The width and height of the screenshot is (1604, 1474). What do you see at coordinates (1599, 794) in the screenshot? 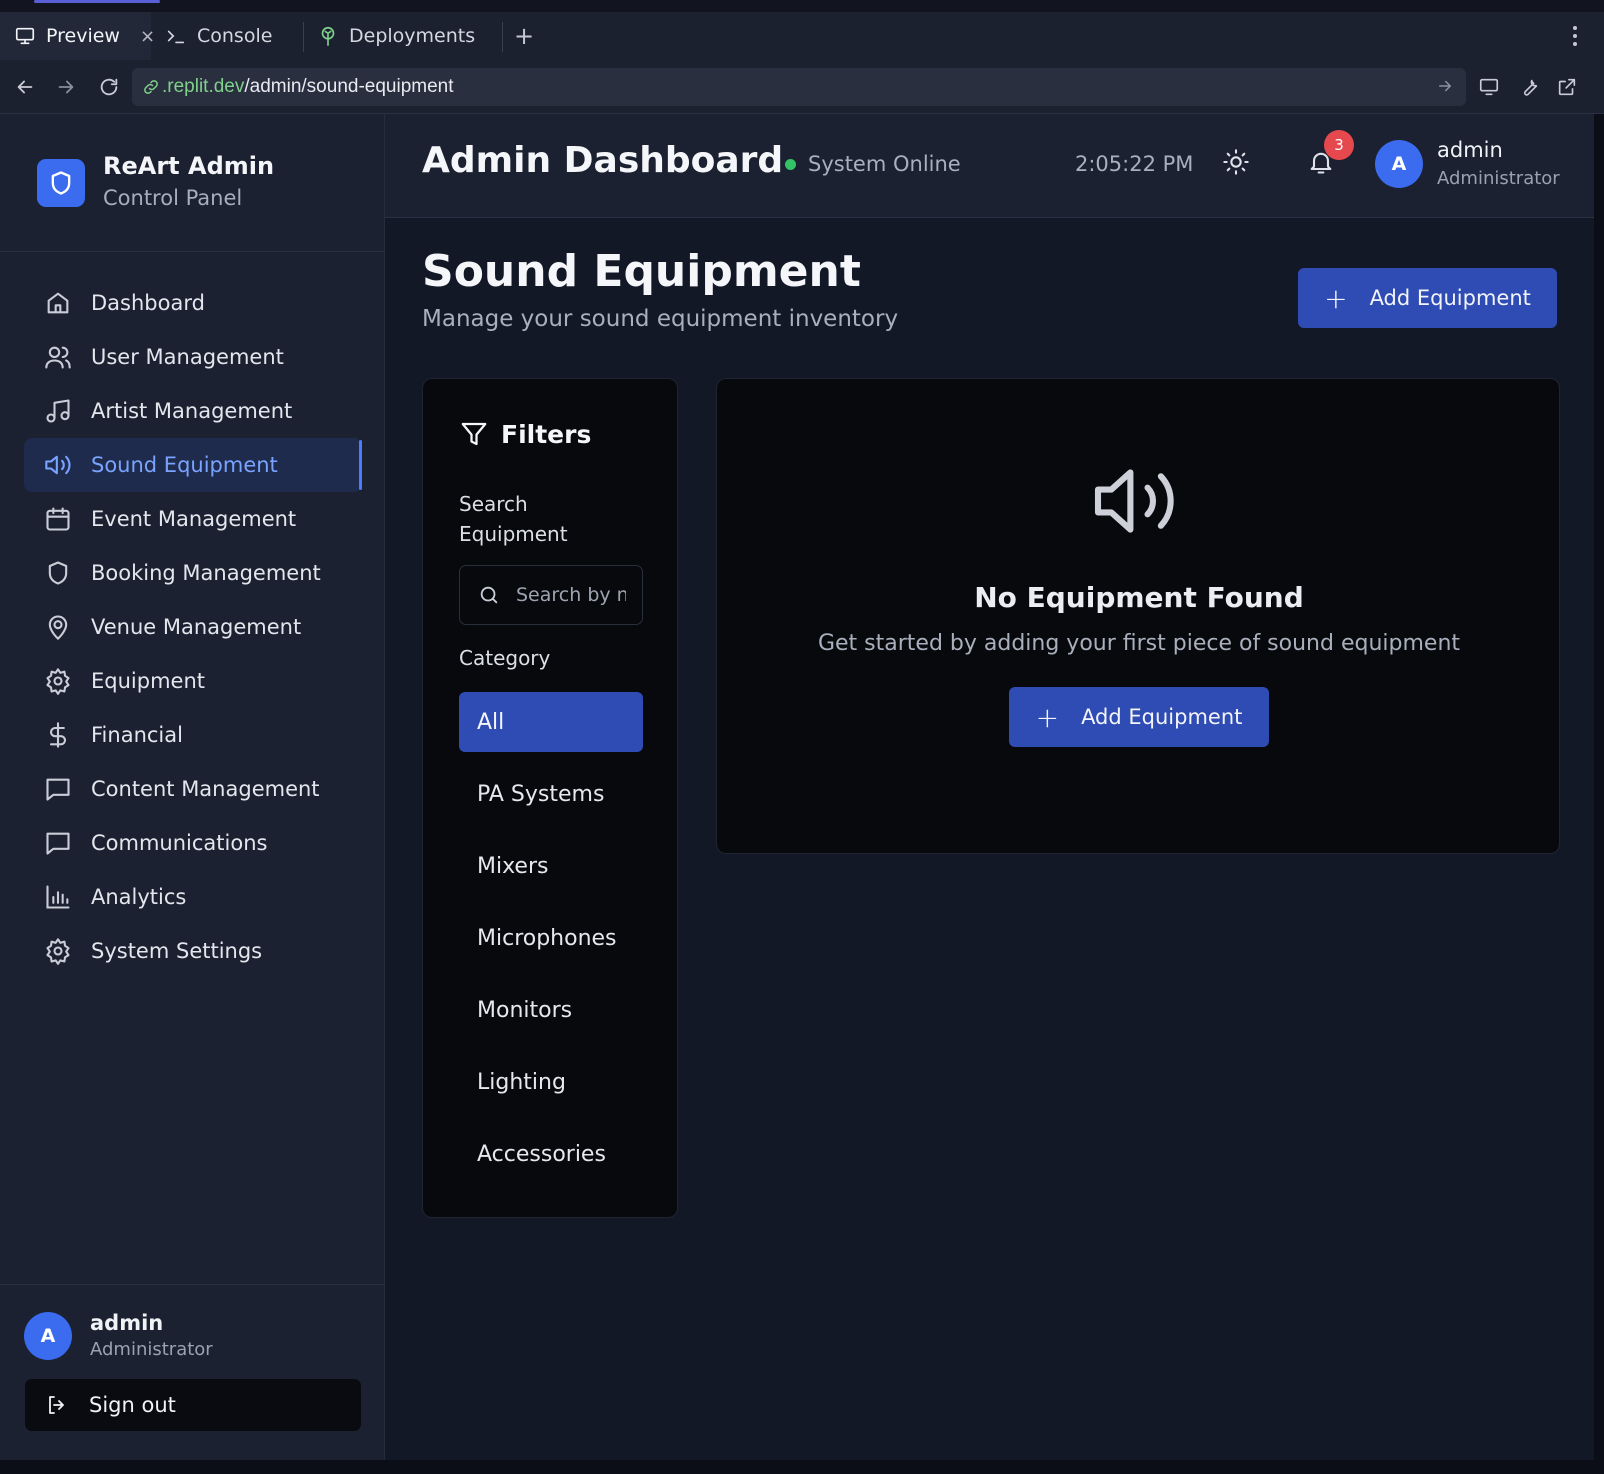
I see `window-edge` at bounding box center [1599, 794].